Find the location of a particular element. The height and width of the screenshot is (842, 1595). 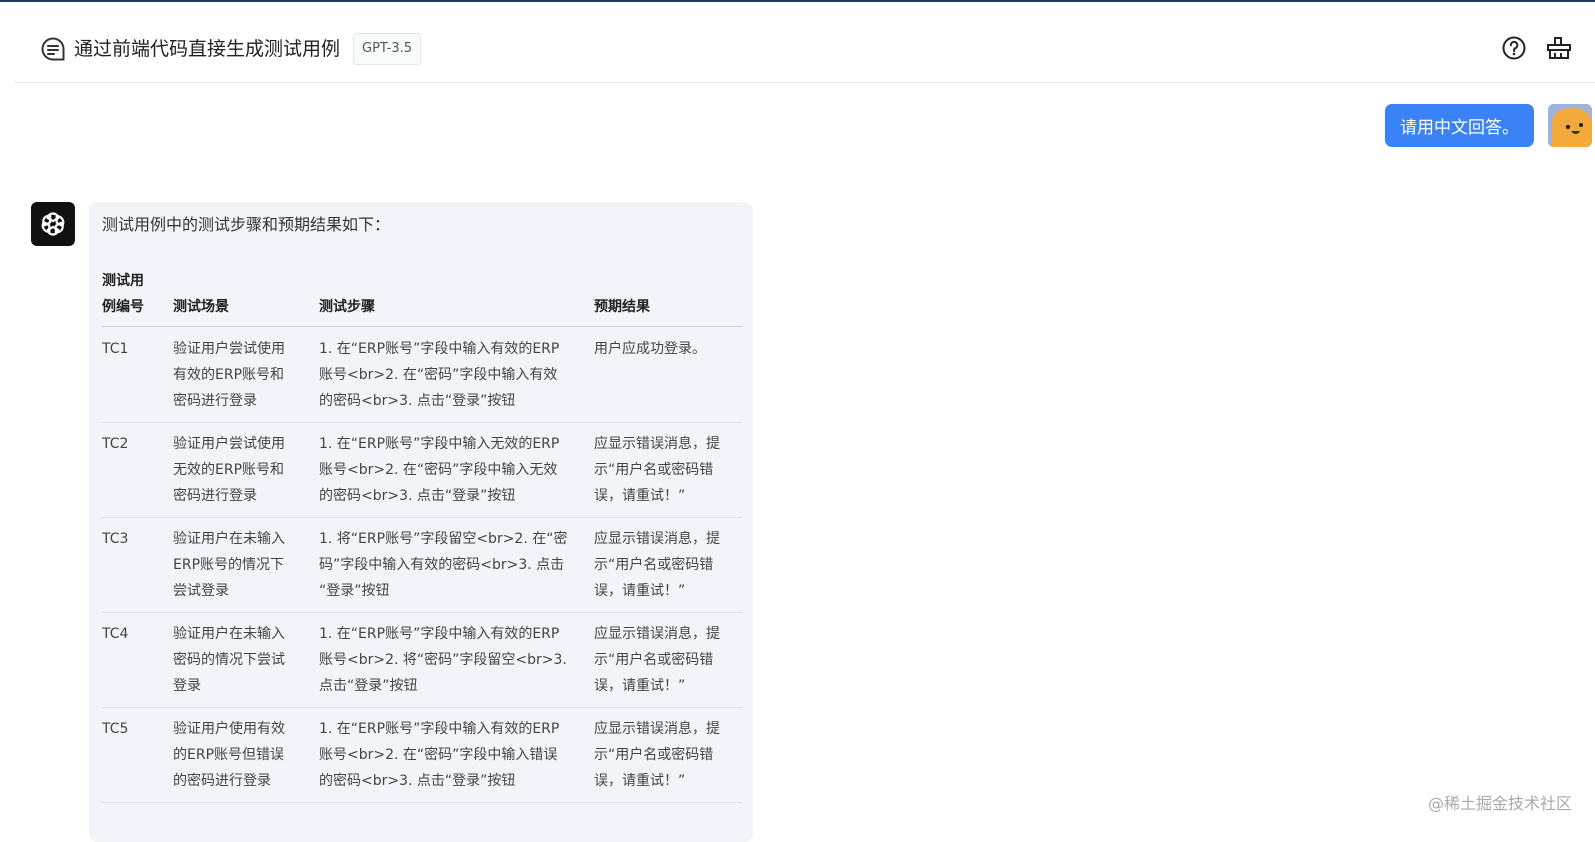

user-avatar is located at coordinates (1570, 125).